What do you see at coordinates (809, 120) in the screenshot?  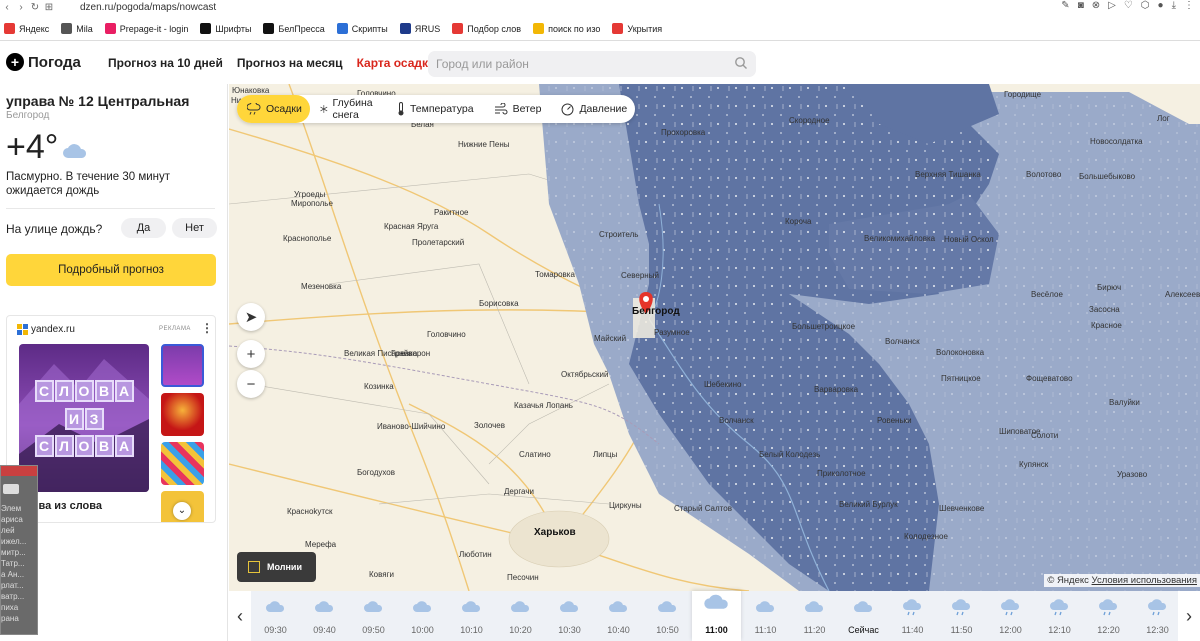 I see `map-place-label: Скородное` at bounding box center [809, 120].